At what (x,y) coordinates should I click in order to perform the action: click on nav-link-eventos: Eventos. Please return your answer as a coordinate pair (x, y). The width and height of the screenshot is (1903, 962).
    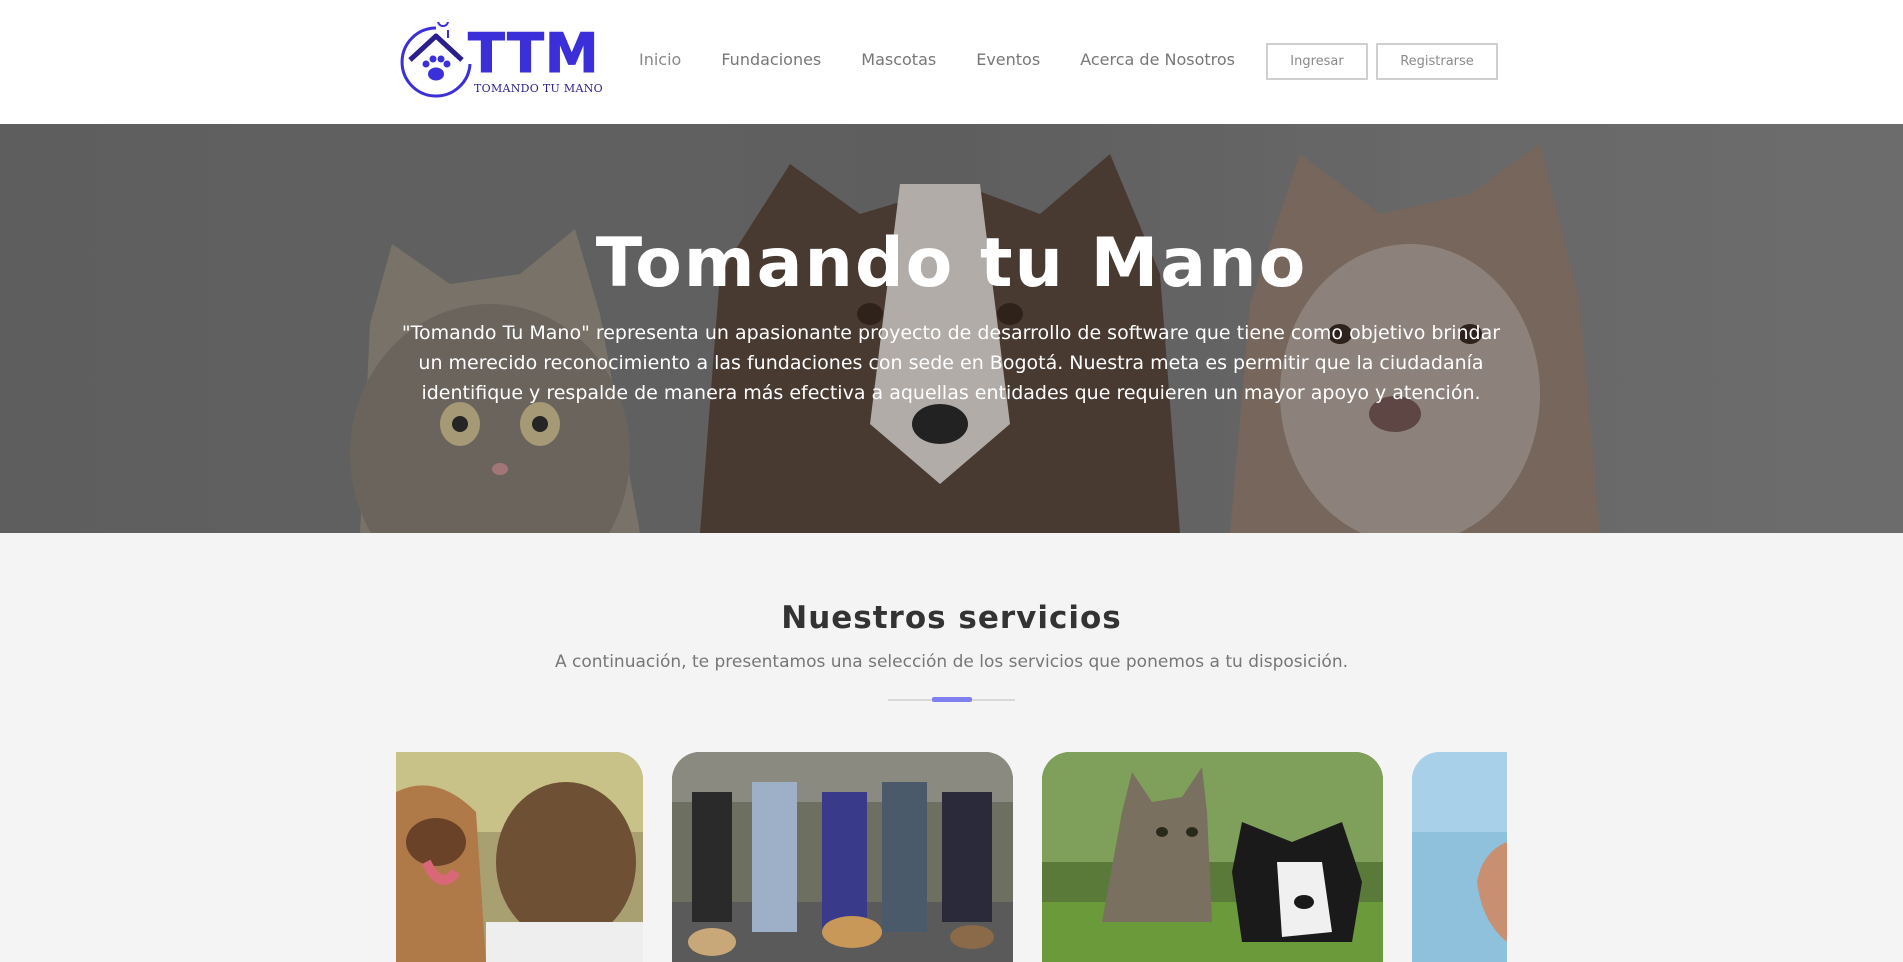
    Looking at the image, I should click on (1008, 59).